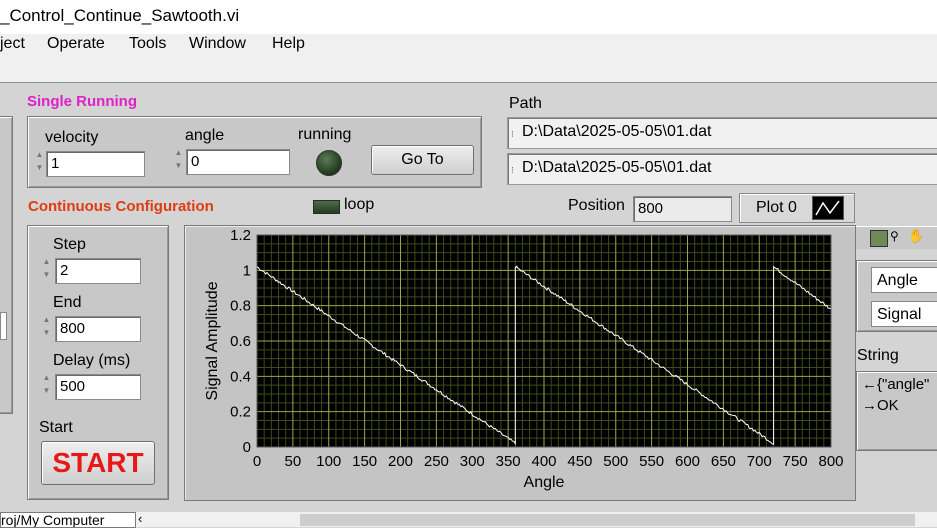 The width and height of the screenshot is (937, 528). What do you see at coordinates (95, 164) in the screenshot?
I see `velocity-input: 1` at bounding box center [95, 164].